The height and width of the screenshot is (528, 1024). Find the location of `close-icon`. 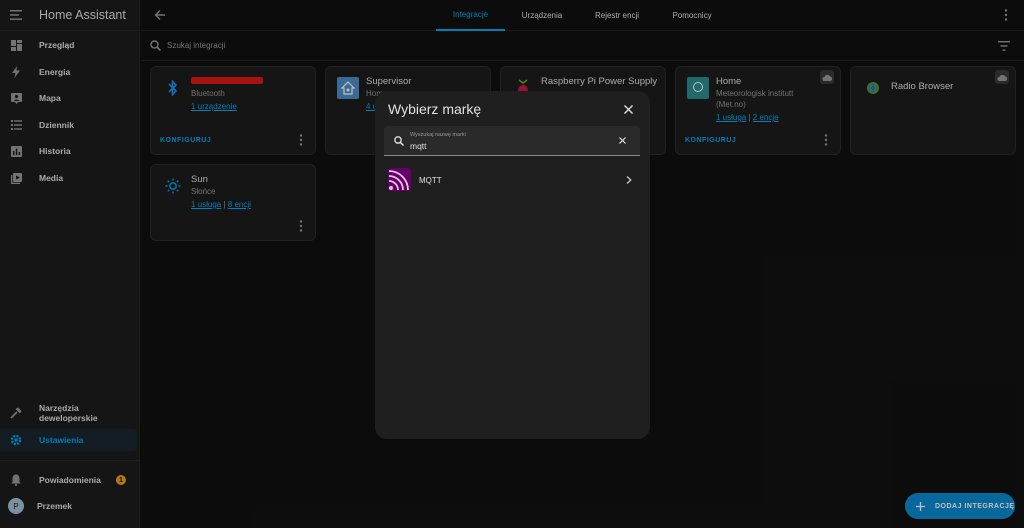

close-icon is located at coordinates (628, 109).